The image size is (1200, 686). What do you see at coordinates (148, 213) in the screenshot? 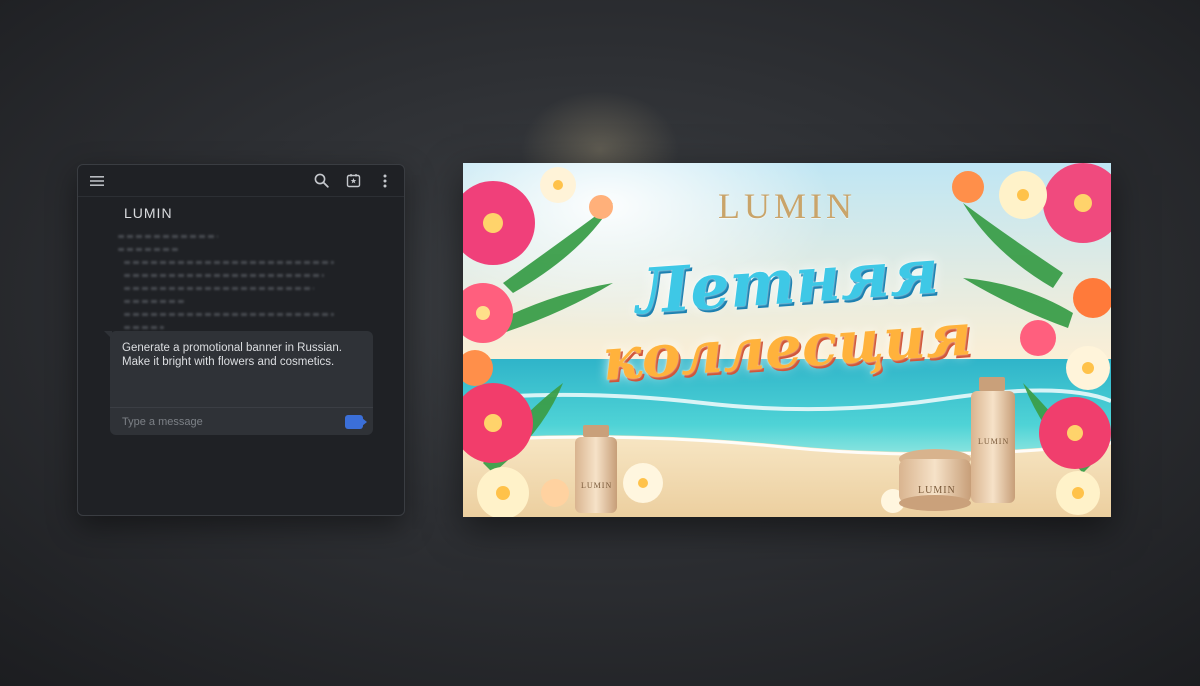
I see `chat-brand: LUMIN` at bounding box center [148, 213].